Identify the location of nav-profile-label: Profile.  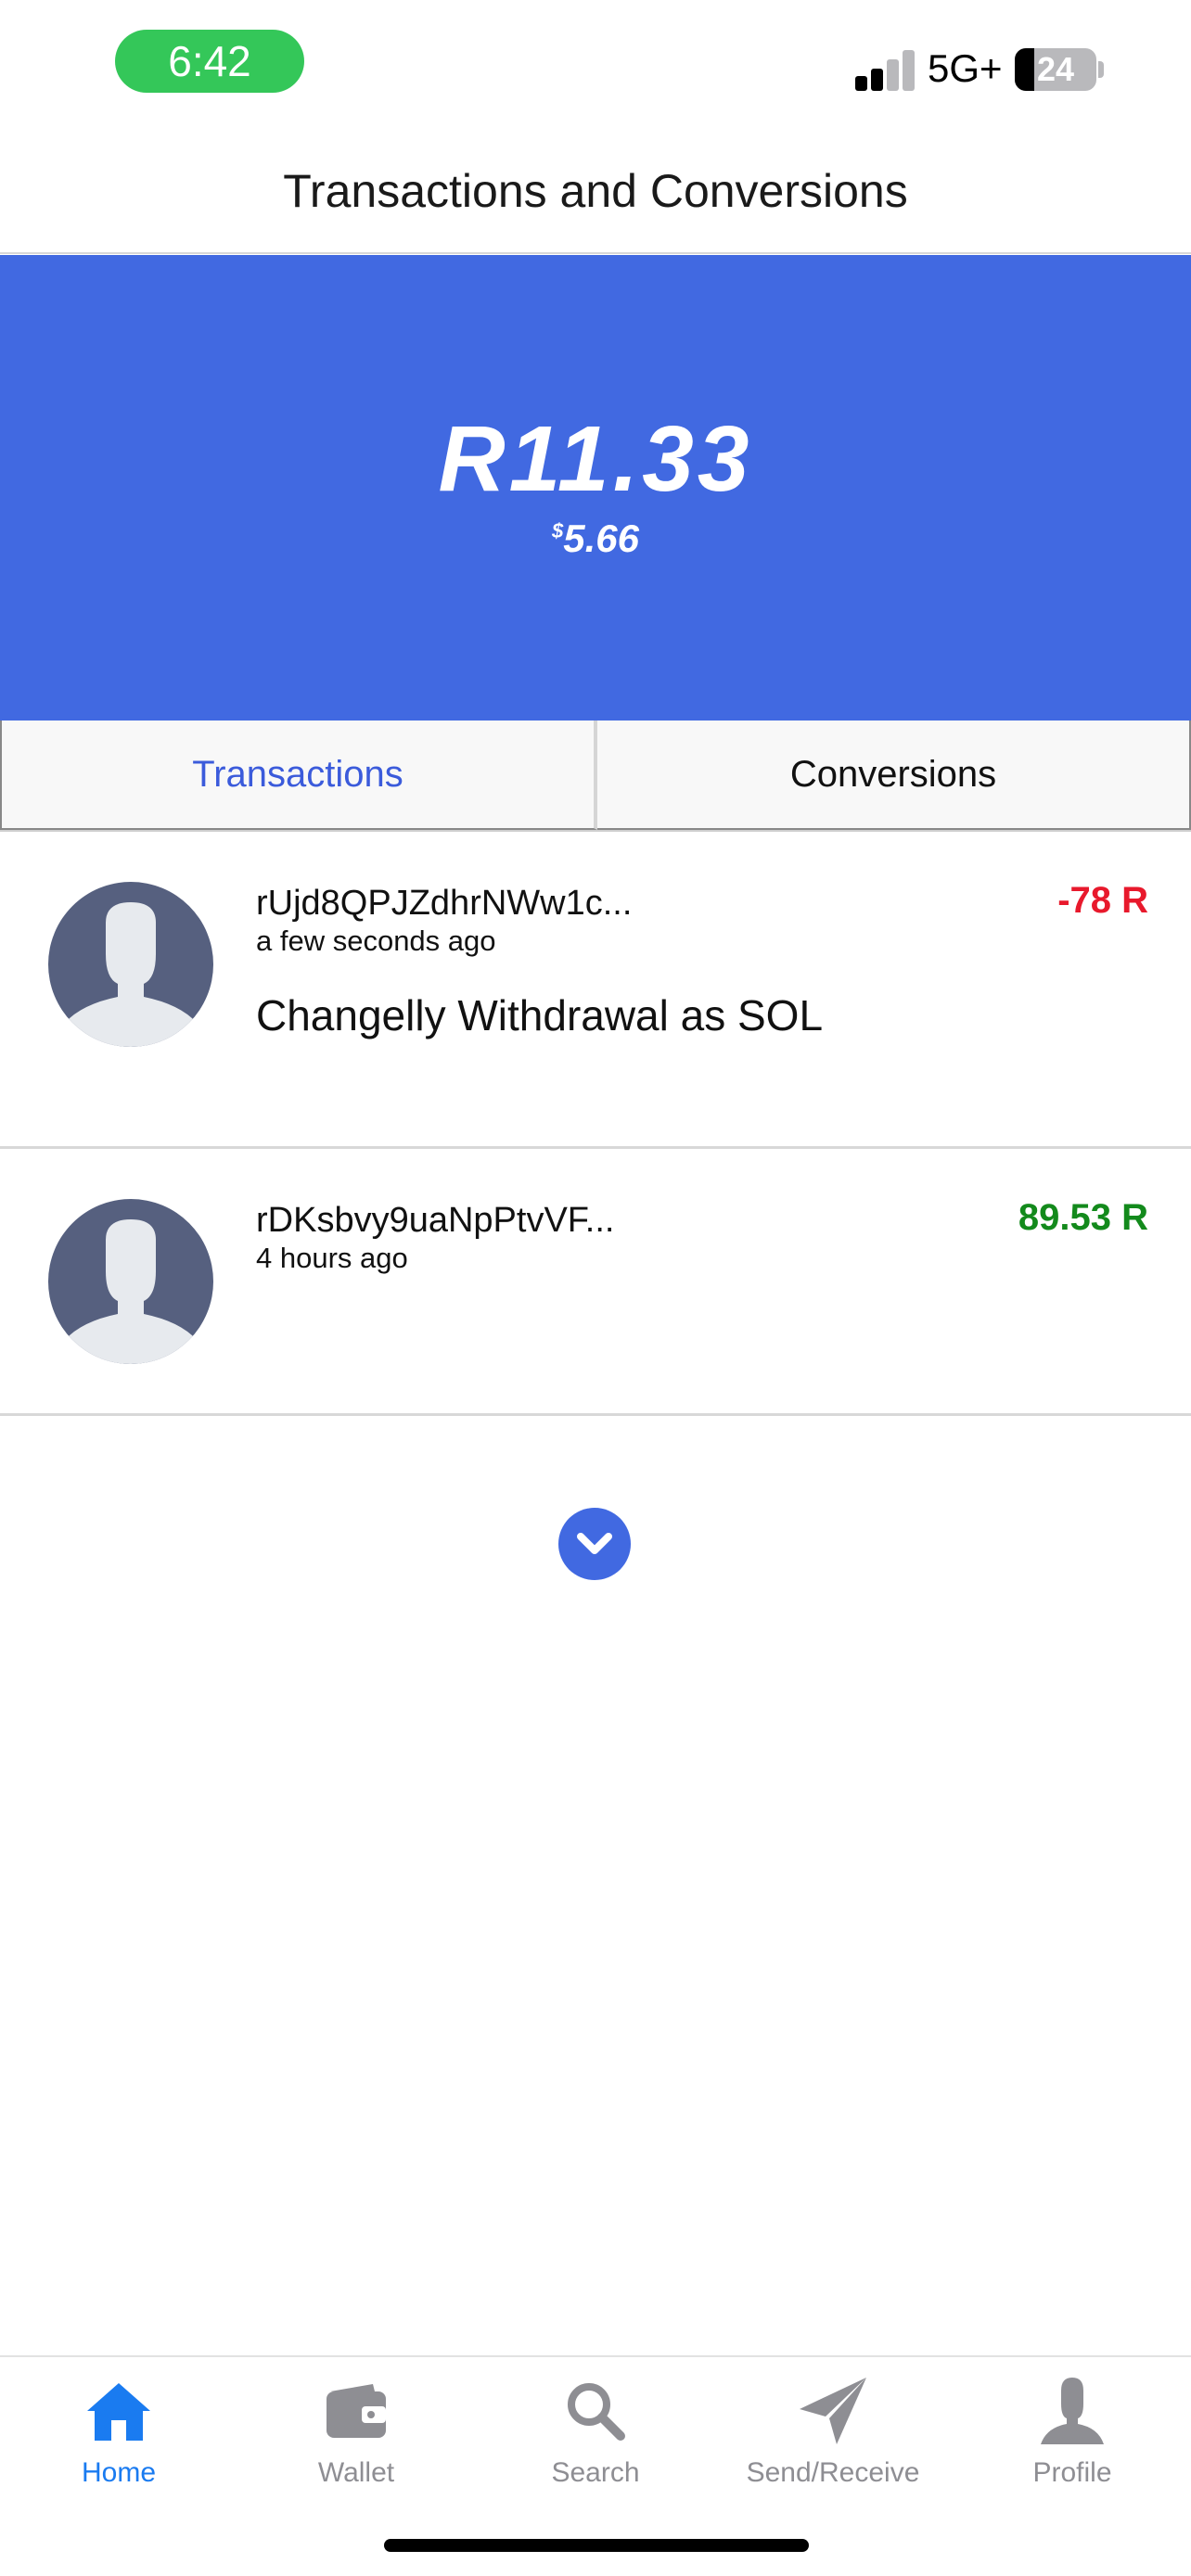
(1072, 2473).